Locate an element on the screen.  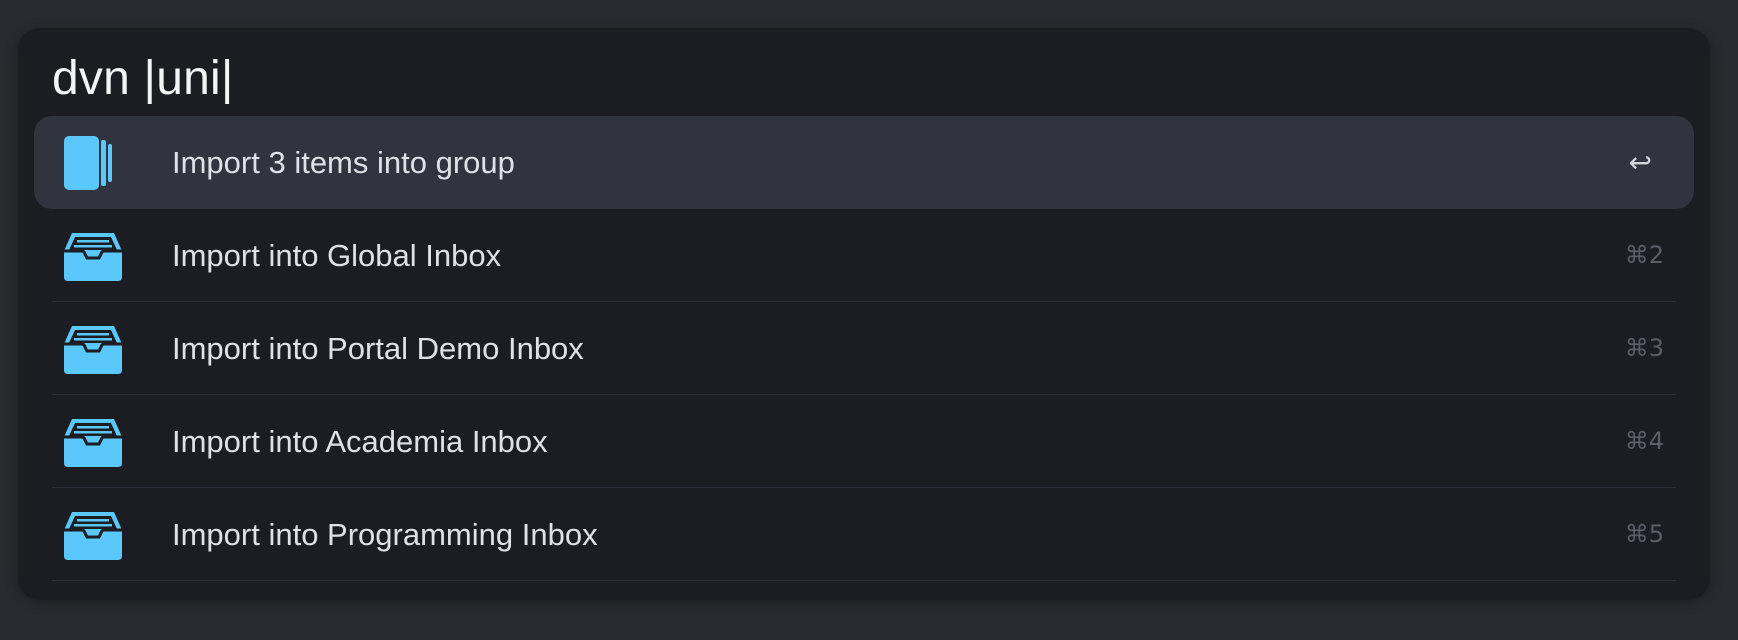
result-row-programming-inbox: Import into Programming Inbox ⌘5 is located at coordinates (864, 534).